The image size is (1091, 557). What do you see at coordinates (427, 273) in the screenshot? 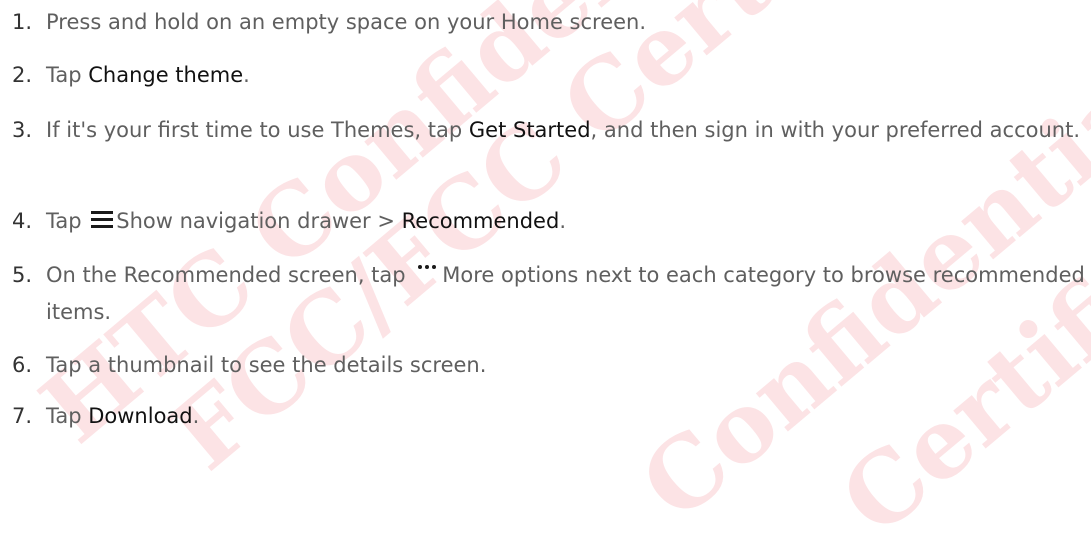
I see `more-options-icon` at bounding box center [427, 273].